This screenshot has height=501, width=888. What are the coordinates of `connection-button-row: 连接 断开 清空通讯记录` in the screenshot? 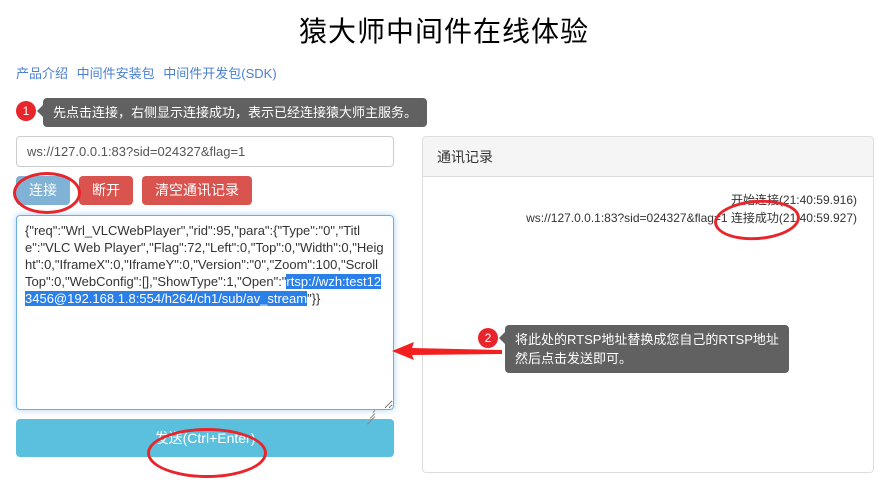 It's located at (205, 191).